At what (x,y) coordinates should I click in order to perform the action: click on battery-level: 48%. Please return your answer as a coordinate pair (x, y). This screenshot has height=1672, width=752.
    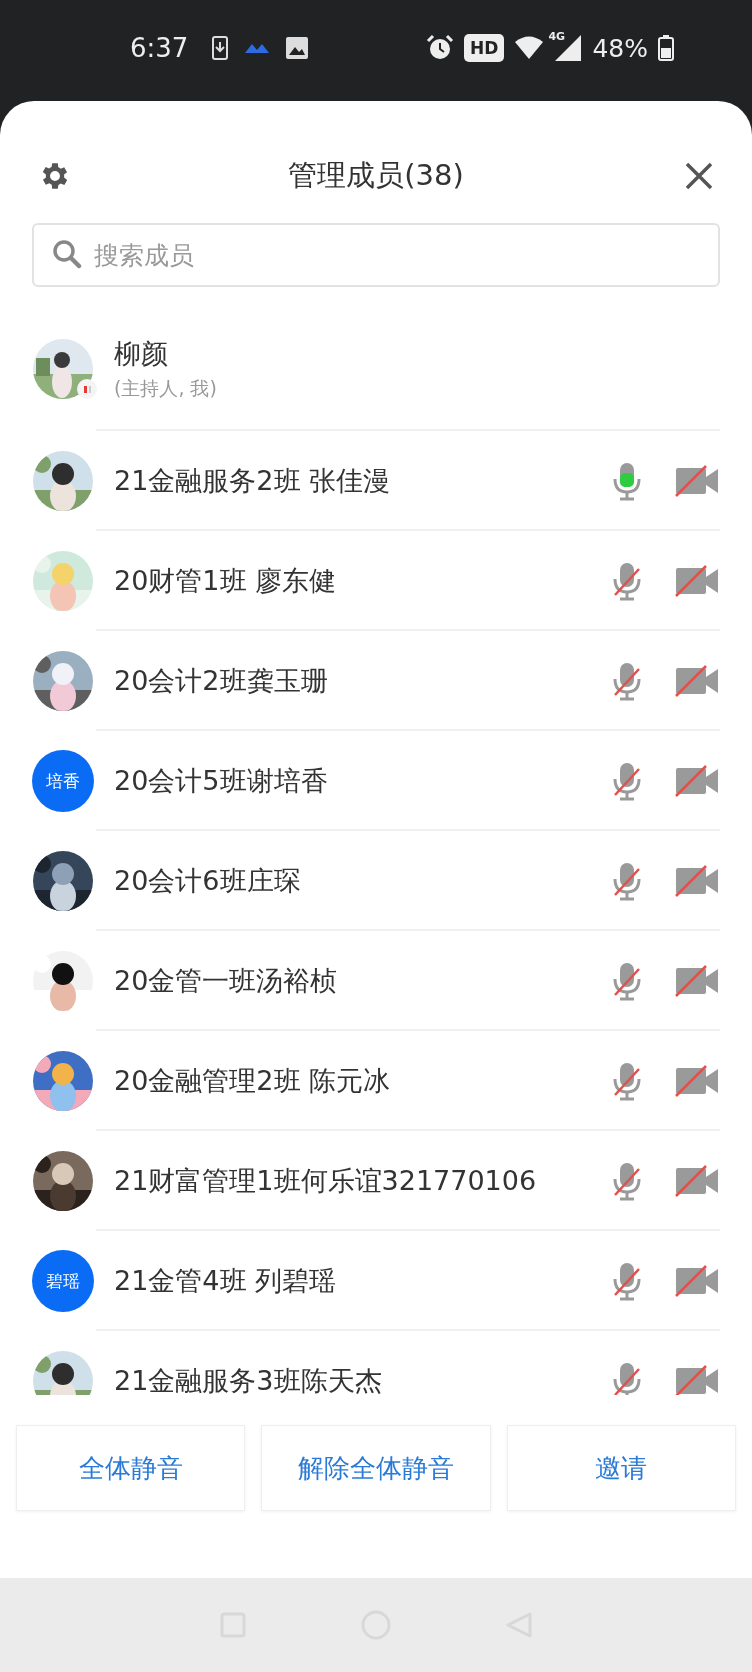
    Looking at the image, I should click on (620, 48).